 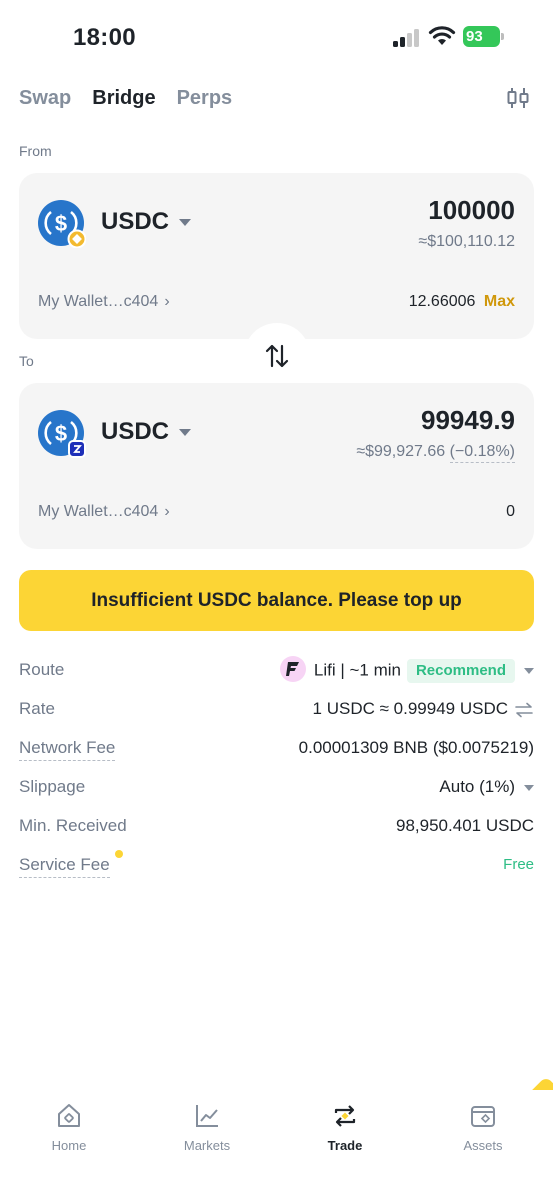 I want to click on from-label: From, so click(x=35, y=151).